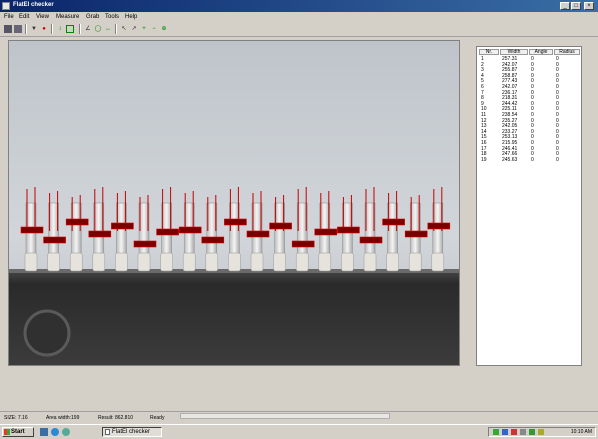  I want to click on status-result: Result: 862.810, so click(116, 418).